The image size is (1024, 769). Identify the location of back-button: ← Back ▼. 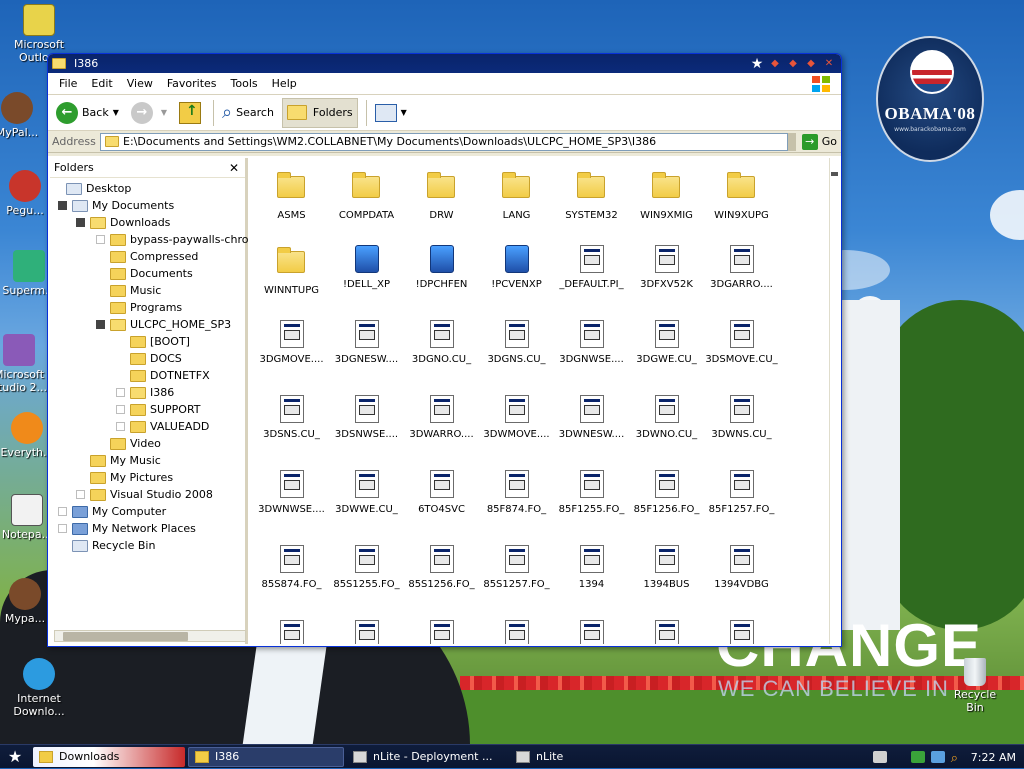
(87, 113).